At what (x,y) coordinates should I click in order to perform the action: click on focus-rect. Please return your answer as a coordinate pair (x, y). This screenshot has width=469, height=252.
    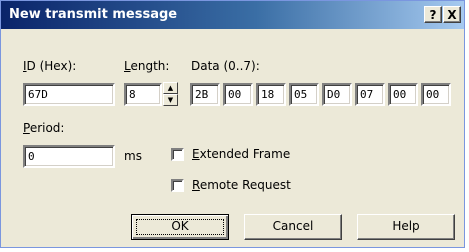
    Looking at the image, I should click on (180, 227).